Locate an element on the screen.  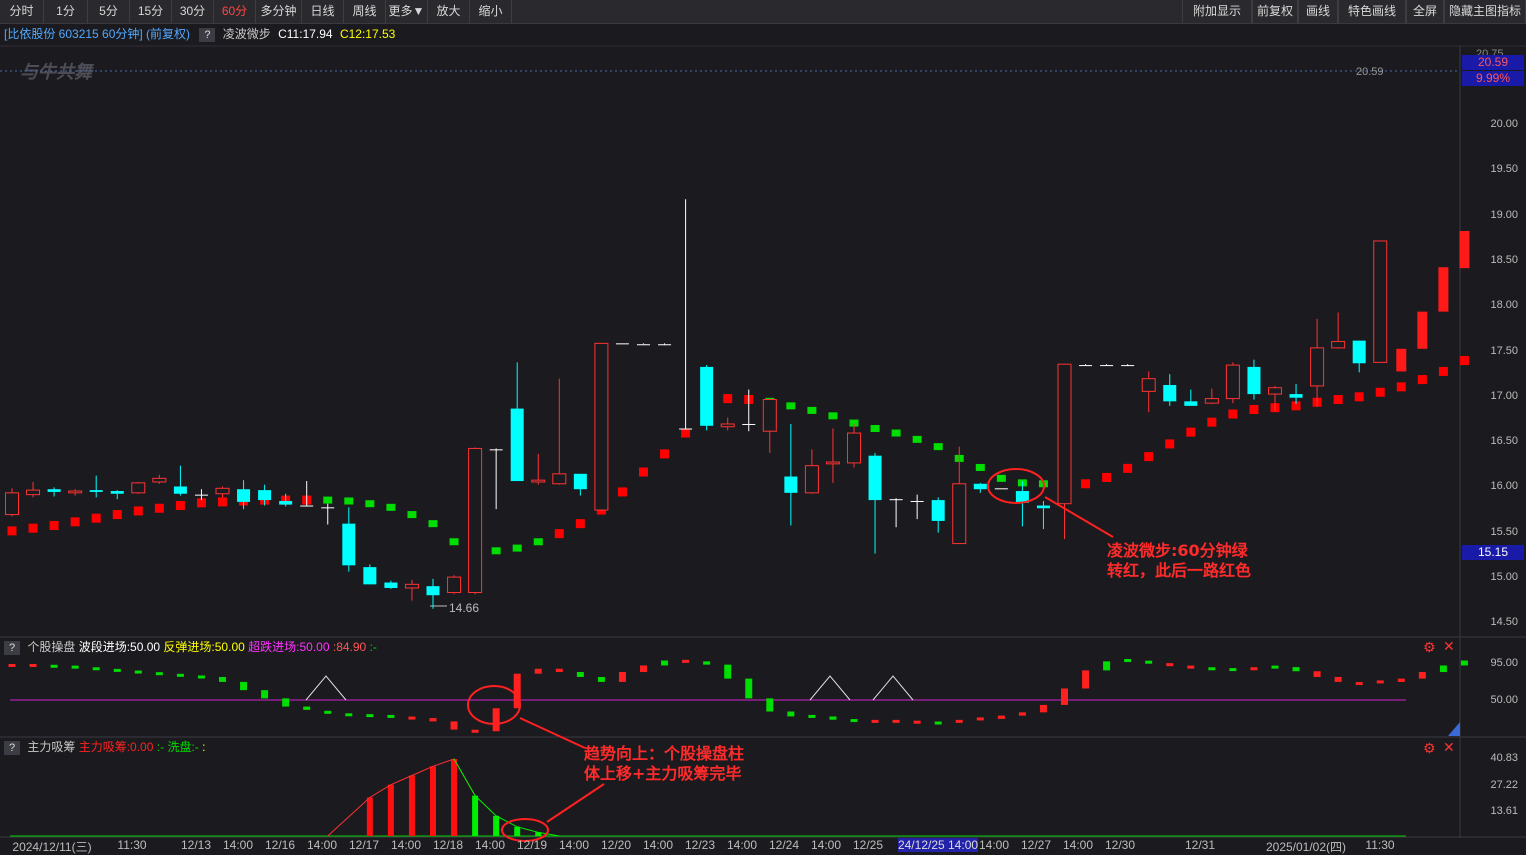
op-l3: 超跌进场:50.00 is located at coordinates (289, 647).